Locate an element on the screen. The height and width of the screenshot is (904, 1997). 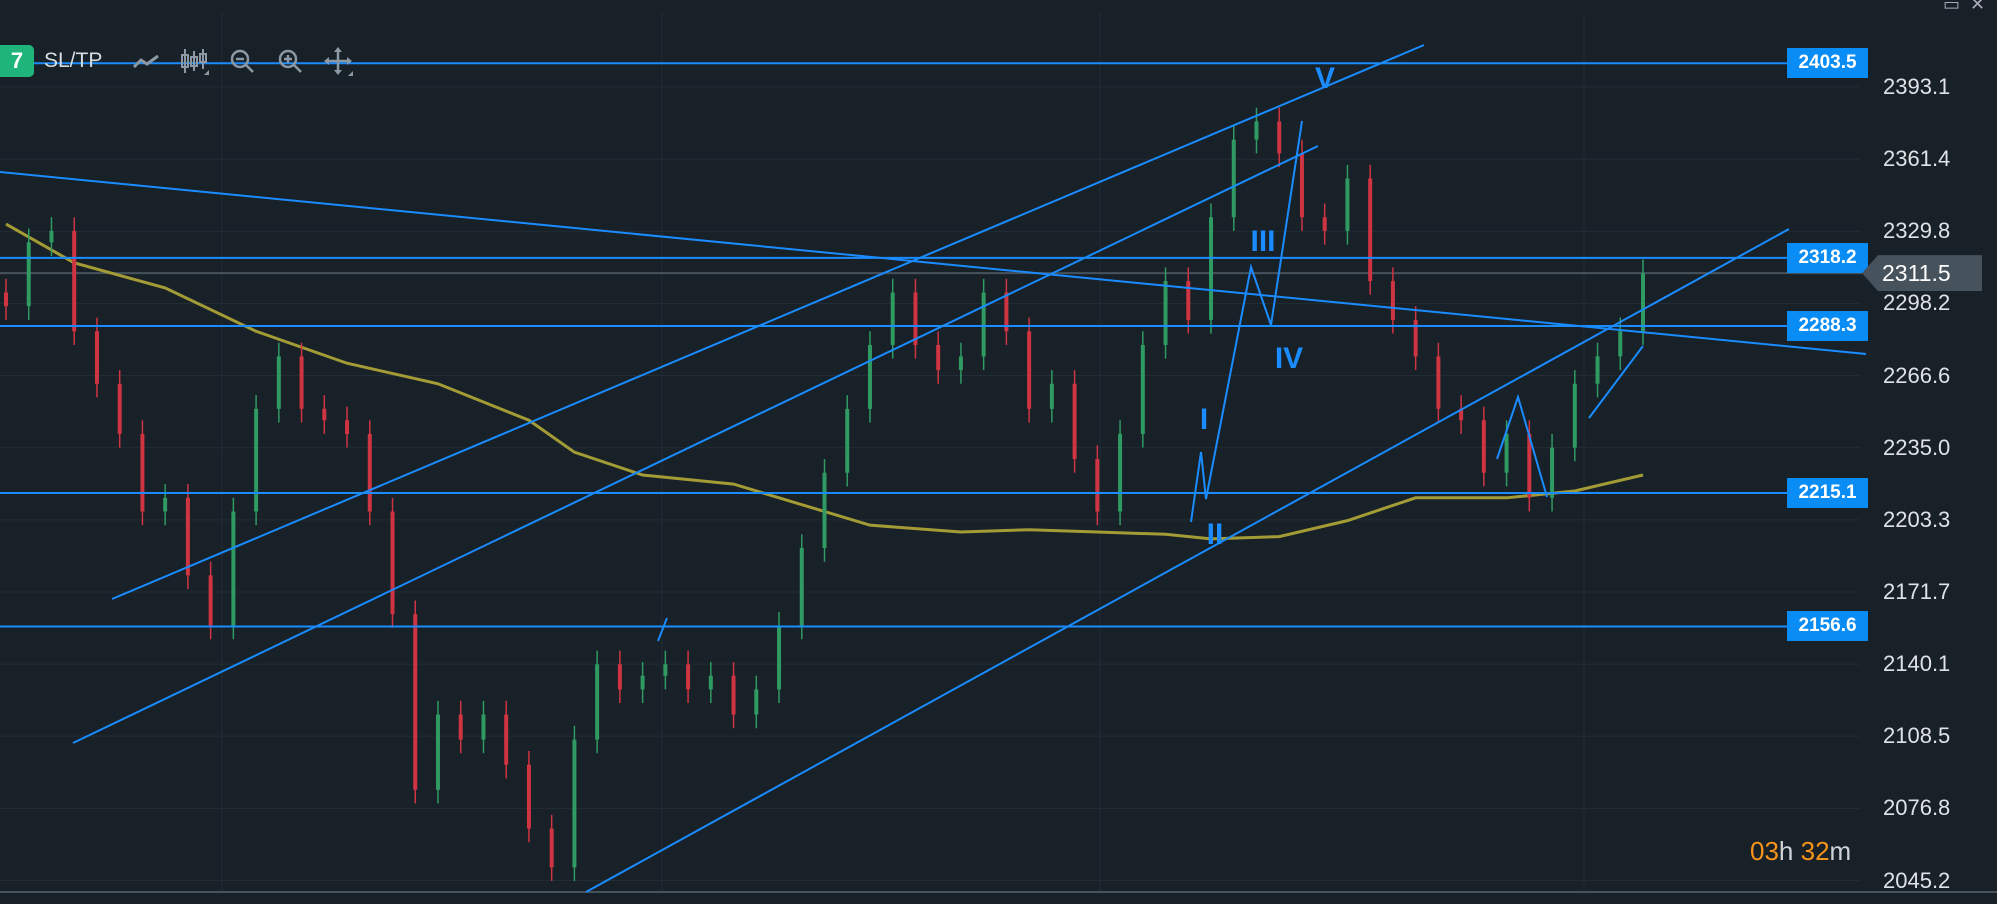
candle-countdown: 03h 32m is located at coordinates (1800, 851).